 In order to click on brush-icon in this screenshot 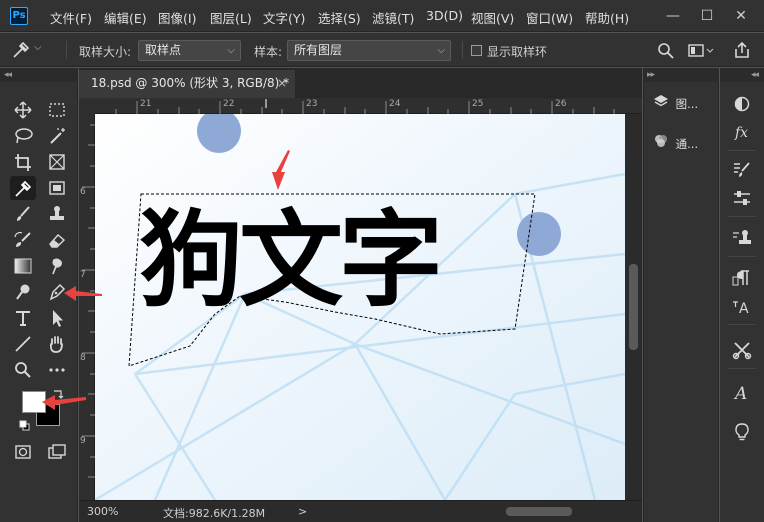, I will do `click(23, 213)`.